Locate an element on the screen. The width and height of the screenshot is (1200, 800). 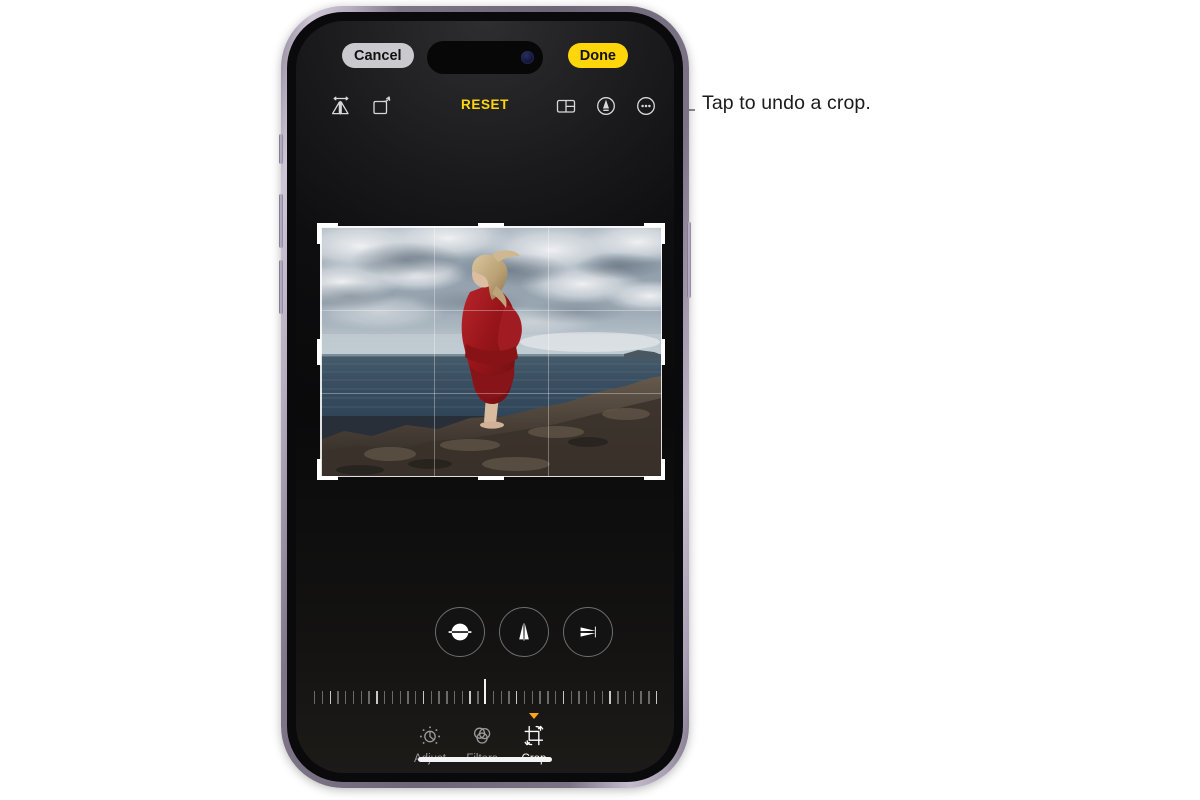
crop-handle-bottom-left is located at coordinates (327, 469).